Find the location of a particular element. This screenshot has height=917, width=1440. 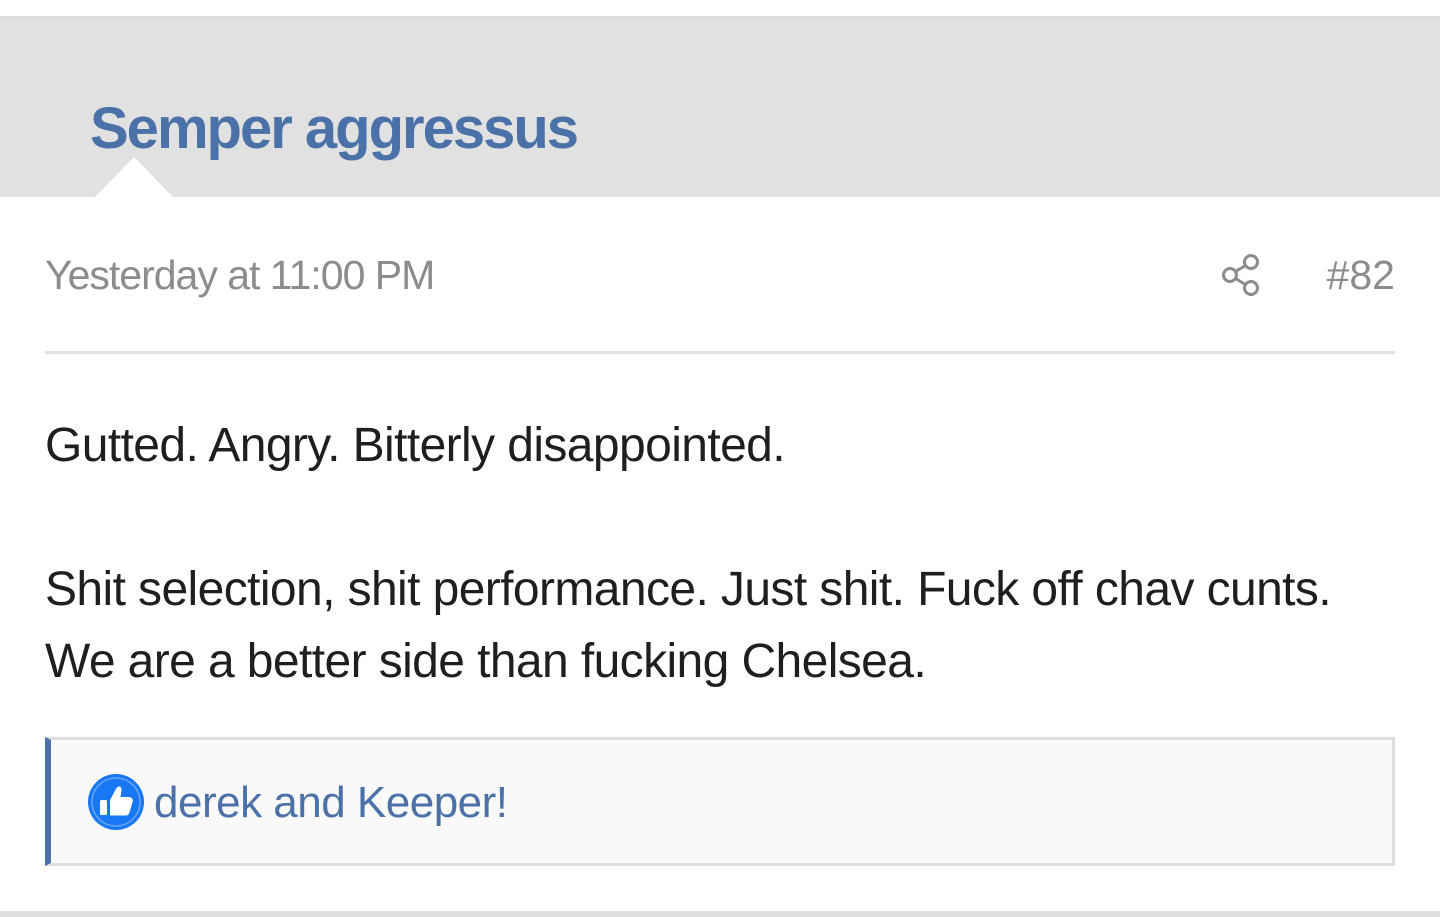

thumbs-up-icon is located at coordinates (116, 802).